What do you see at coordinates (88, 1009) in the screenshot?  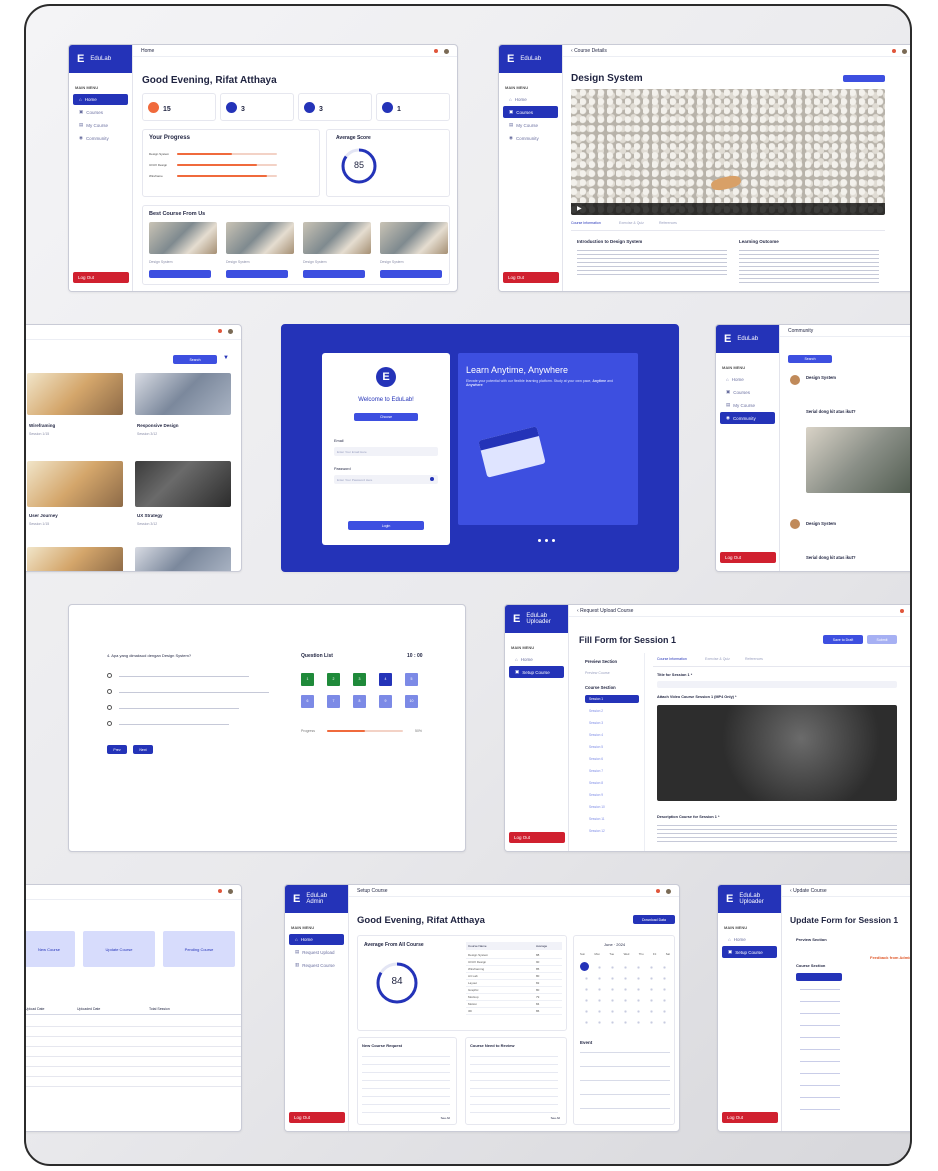 I see `column-header: Uploaded Date` at bounding box center [88, 1009].